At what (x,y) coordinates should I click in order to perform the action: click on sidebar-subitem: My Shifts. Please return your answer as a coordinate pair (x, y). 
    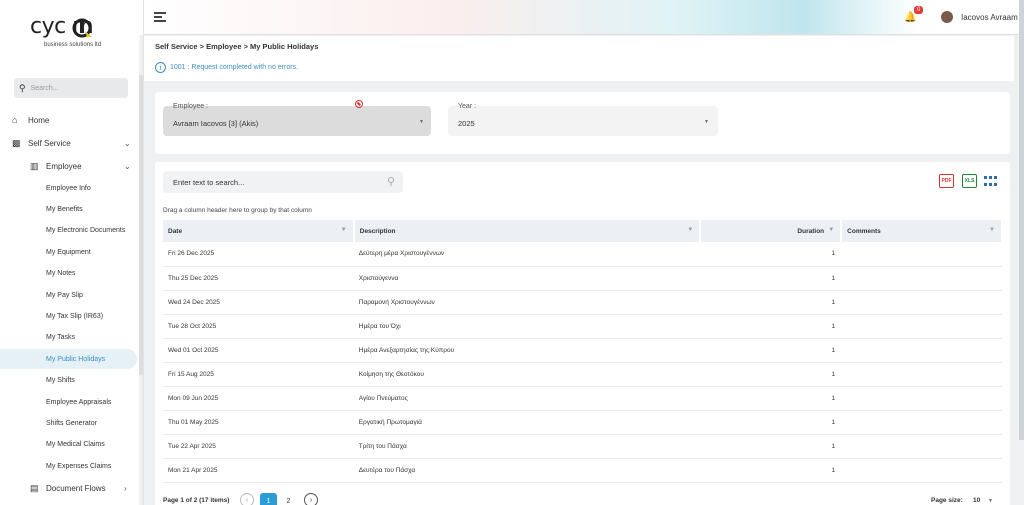
    Looking at the image, I should click on (68, 381).